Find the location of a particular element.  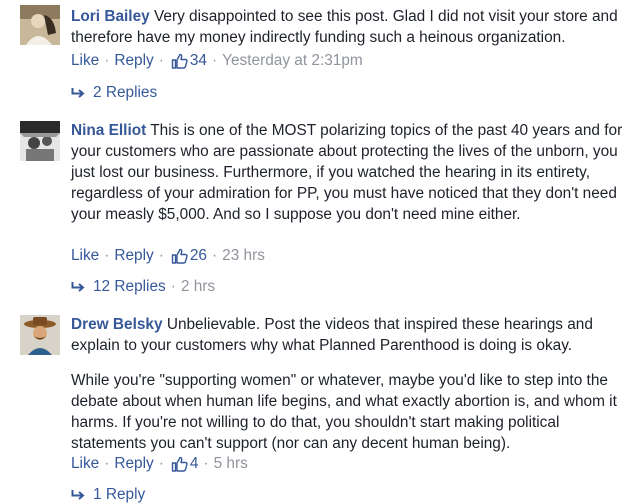

comment-actions: Like · Reply · 4 · 5 hrs is located at coordinates (159, 464).